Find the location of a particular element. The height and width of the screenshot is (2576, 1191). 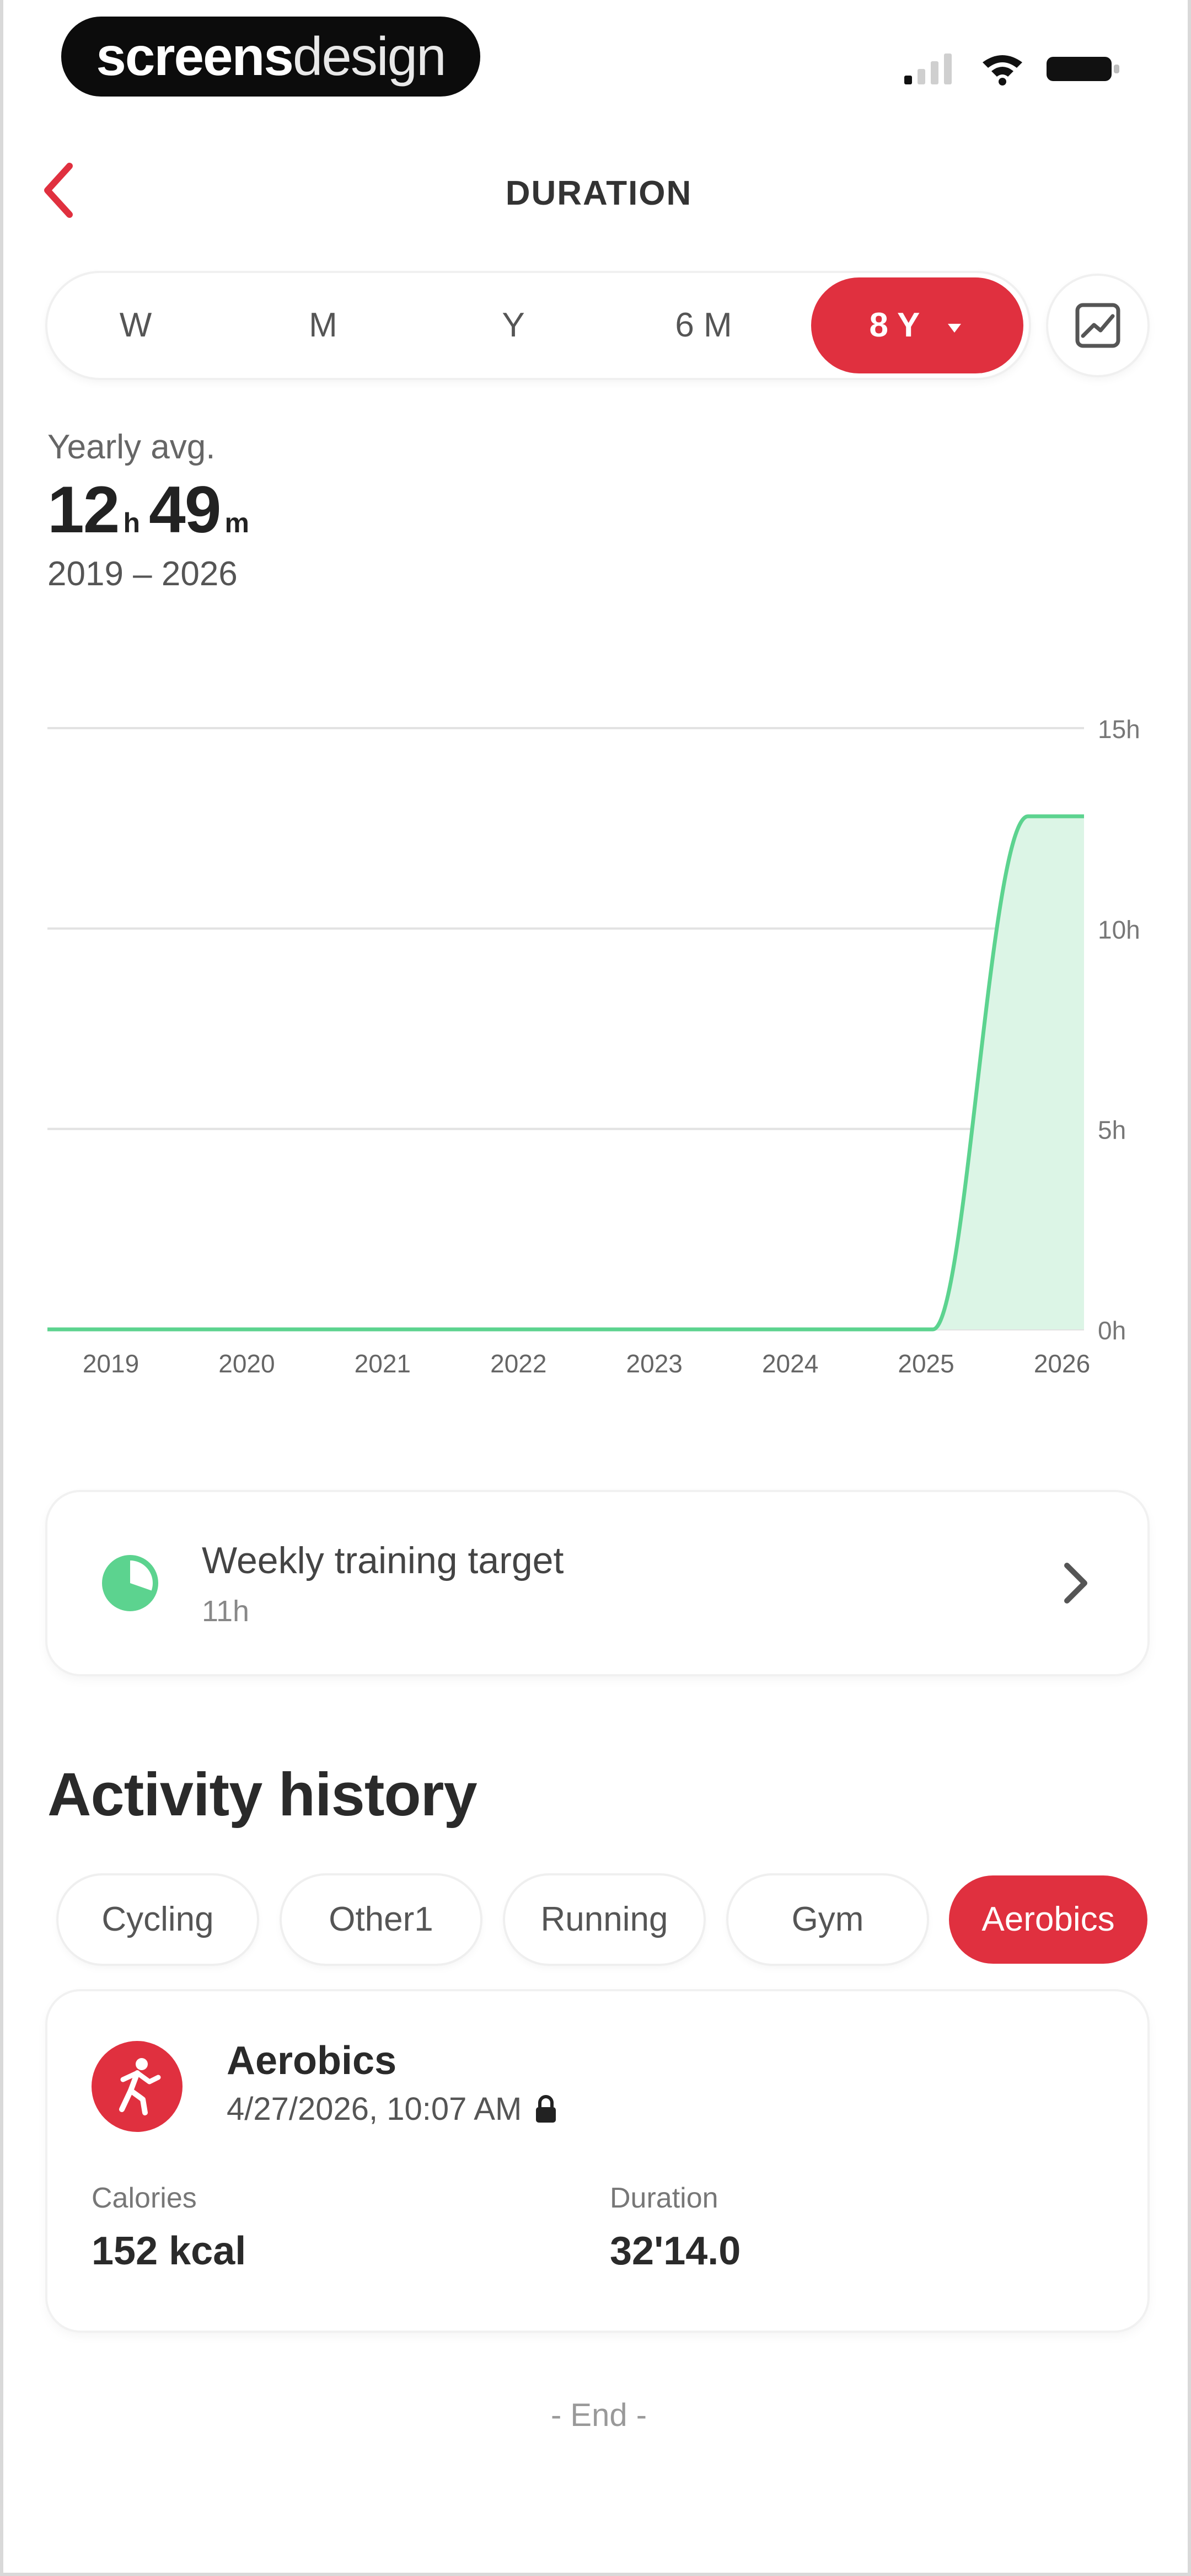

filter-chip-label: Aerobics is located at coordinates (1048, 1919).